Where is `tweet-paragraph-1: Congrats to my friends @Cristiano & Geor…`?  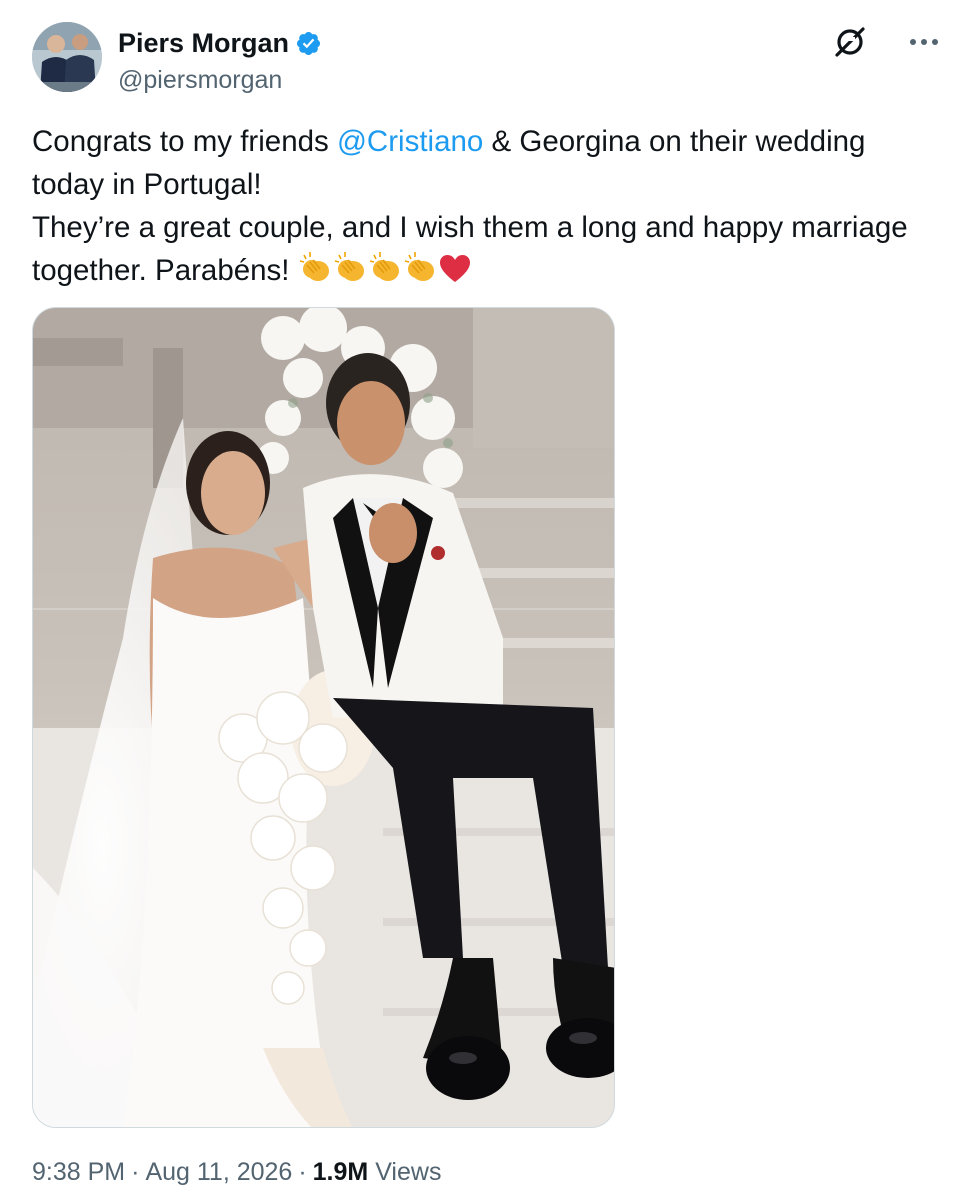 tweet-paragraph-1: Congrats to my friends @Cristiano & Geor… is located at coordinates (472, 163).